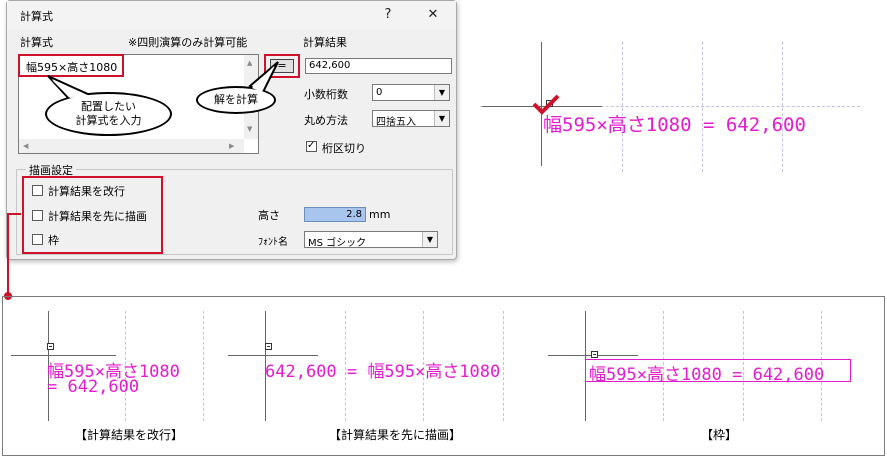 This screenshot has height=458, width=887. What do you see at coordinates (93, 387) in the screenshot?
I see `example-newline-line2: = 642,600` at bounding box center [93, 387].